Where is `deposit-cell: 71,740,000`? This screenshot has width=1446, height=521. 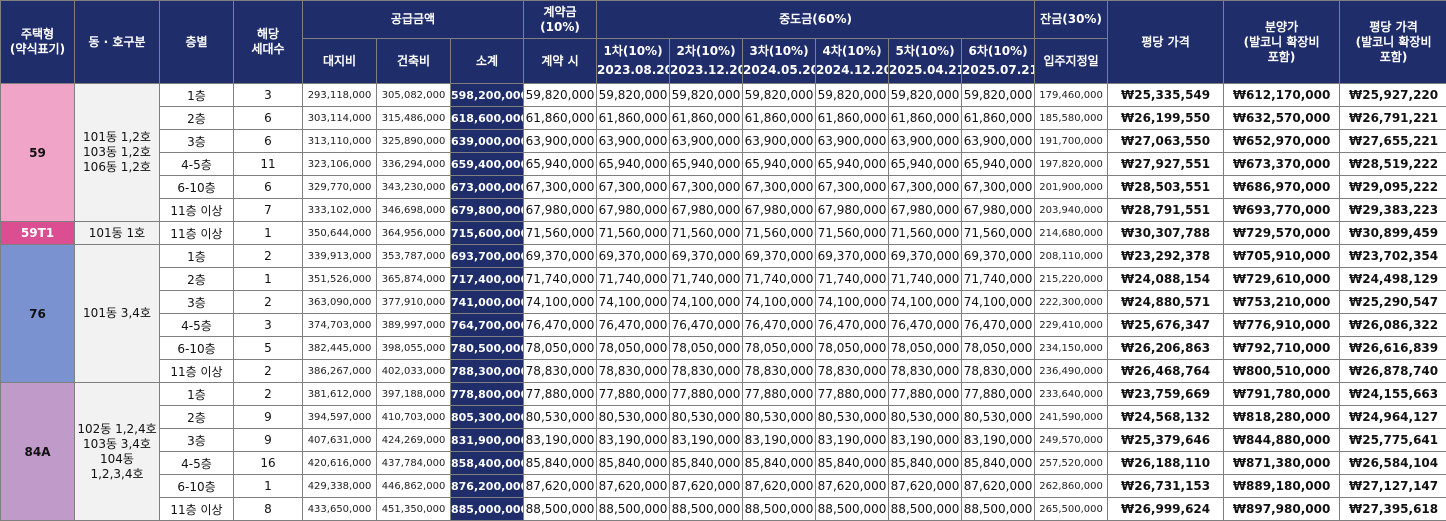 deposit-cell: 71,740,000 is located at coordinates (560, 279).